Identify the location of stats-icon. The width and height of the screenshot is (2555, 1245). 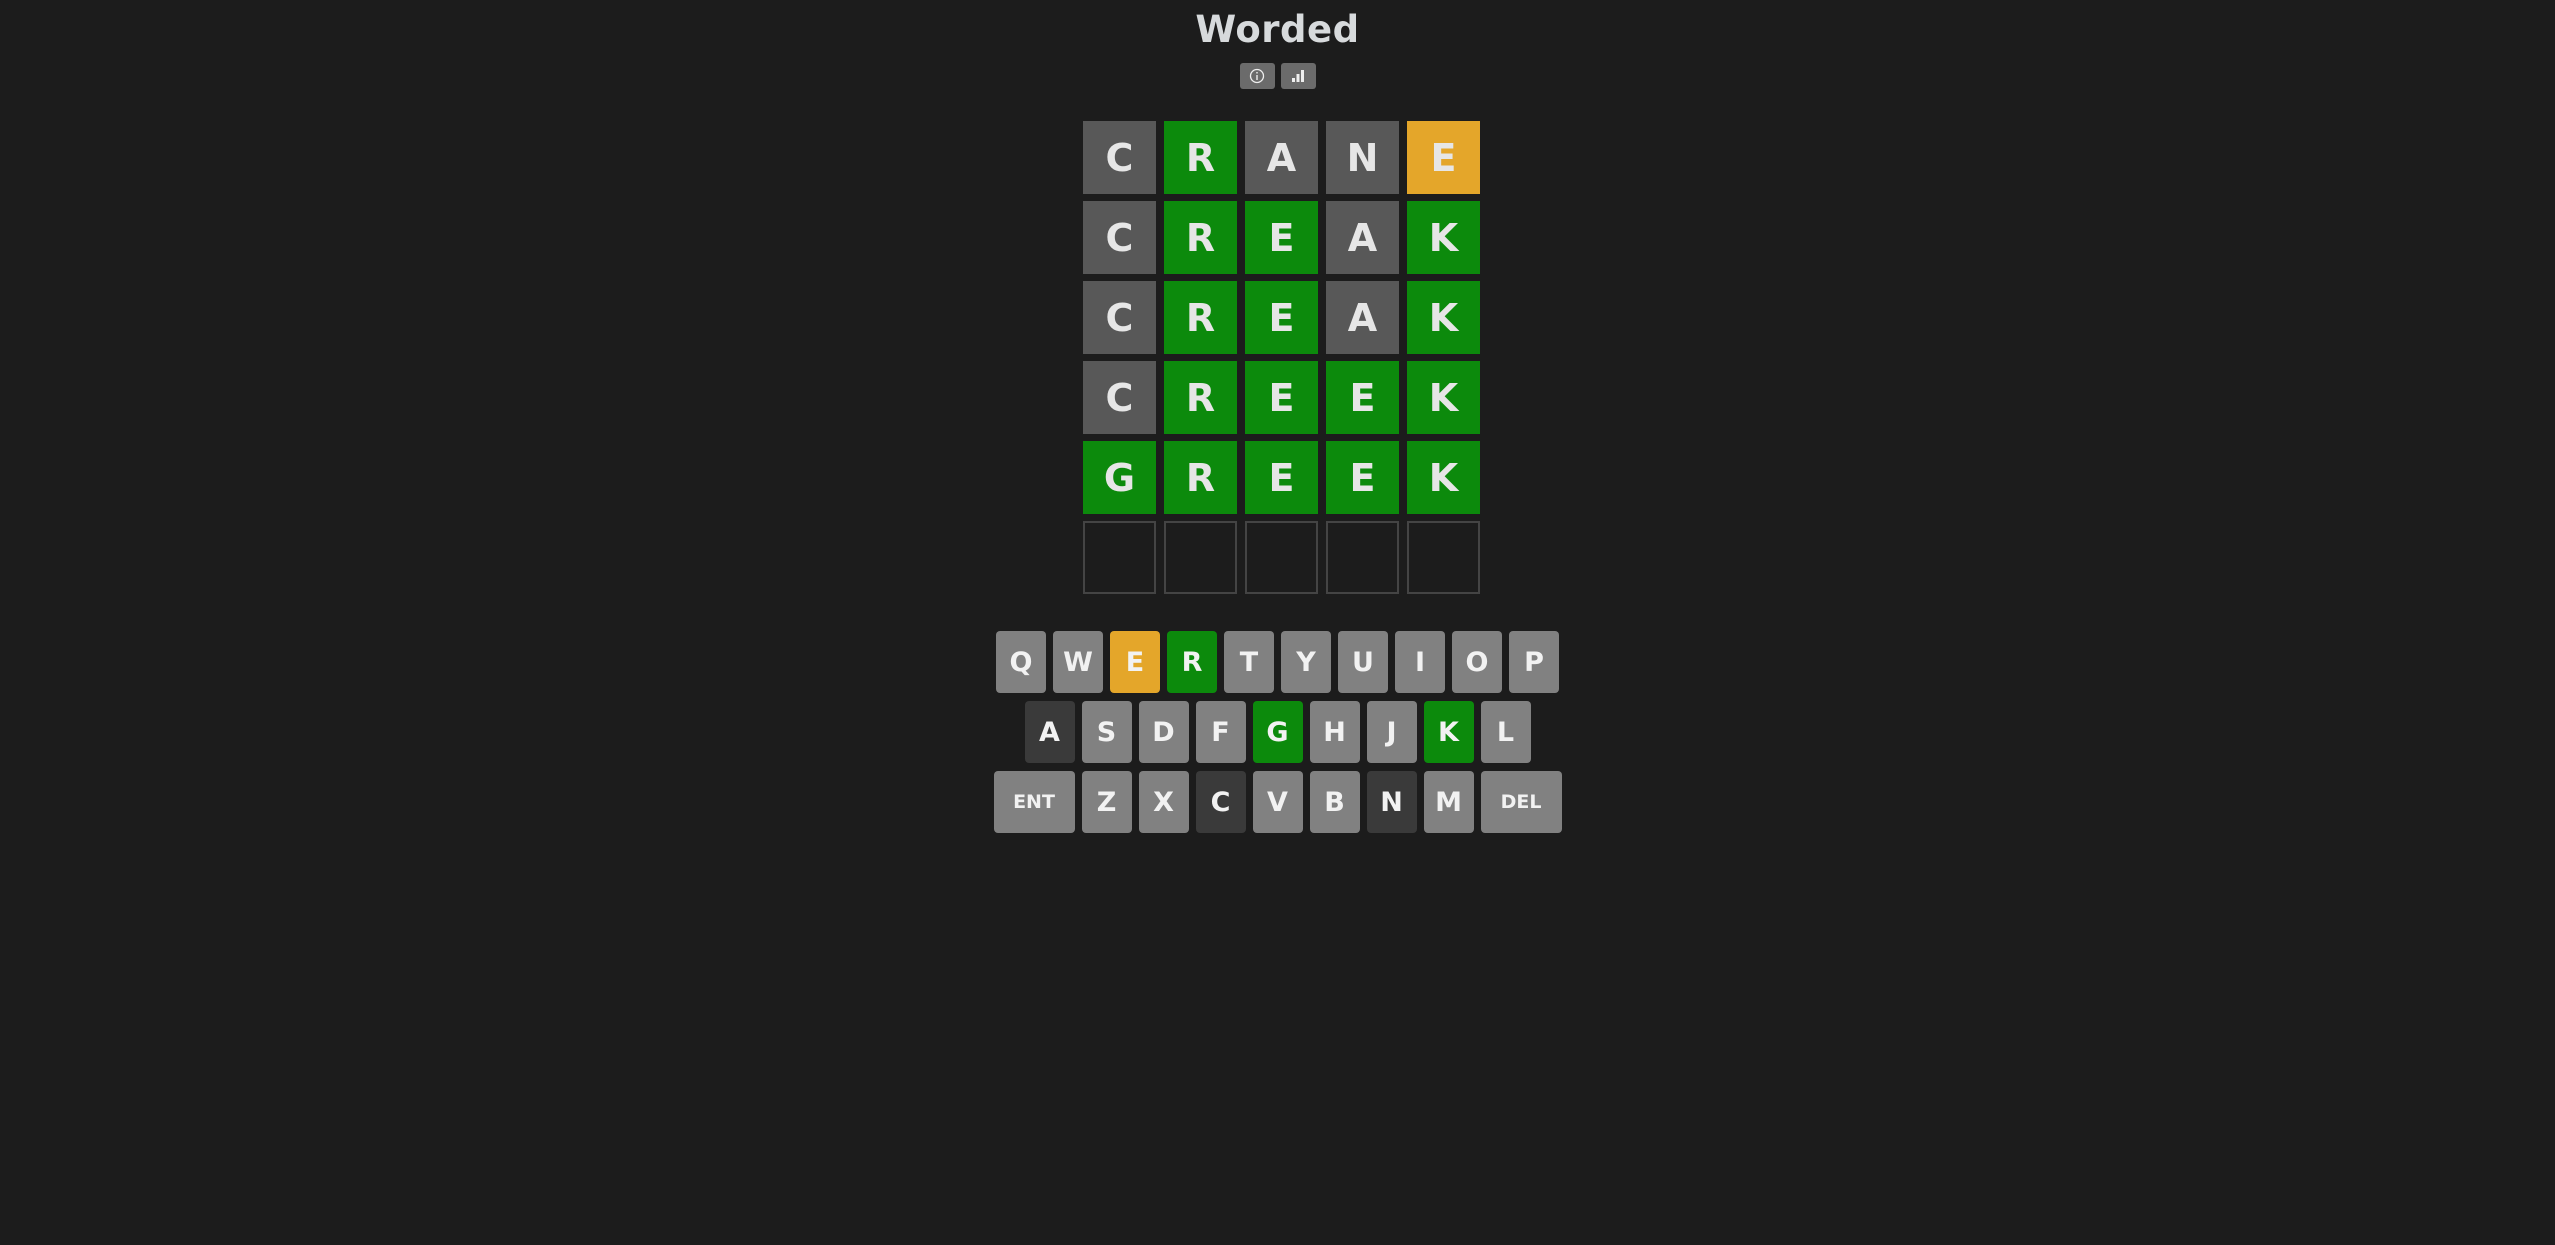
(1298, 76).